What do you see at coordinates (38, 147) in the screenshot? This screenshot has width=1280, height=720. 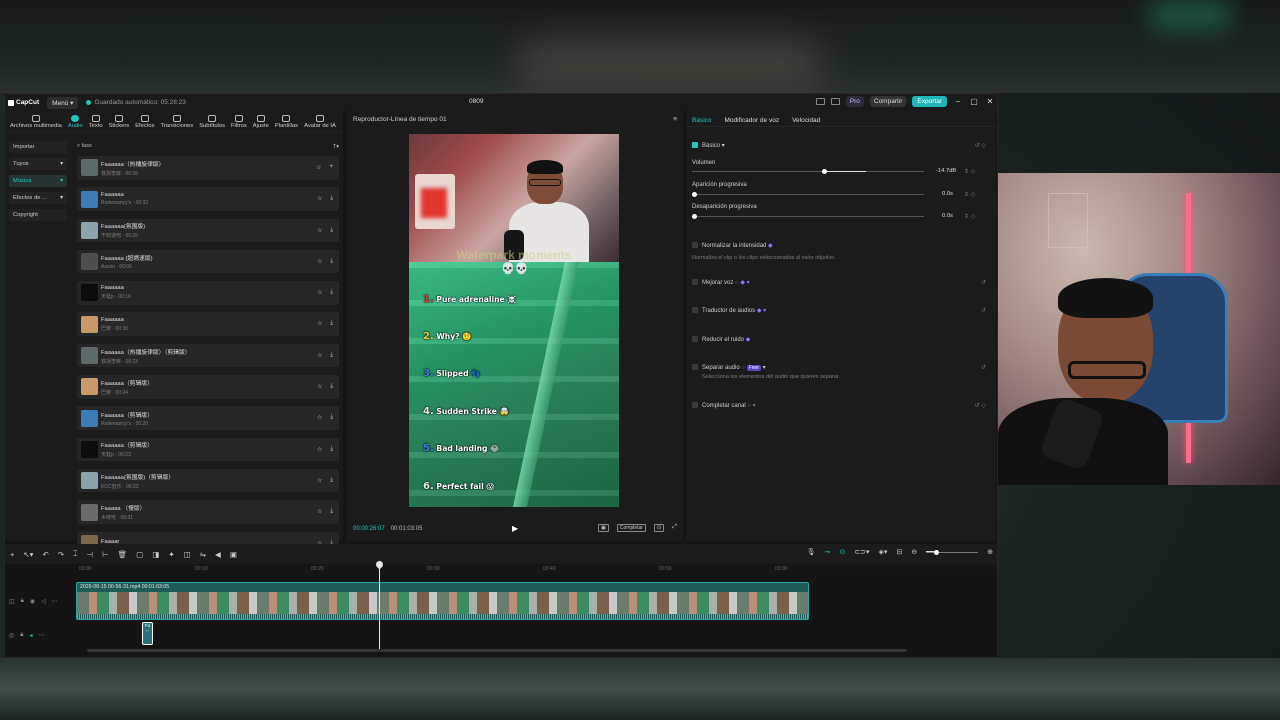 I see `category-import: Importar` at bounding box center [38, 147].